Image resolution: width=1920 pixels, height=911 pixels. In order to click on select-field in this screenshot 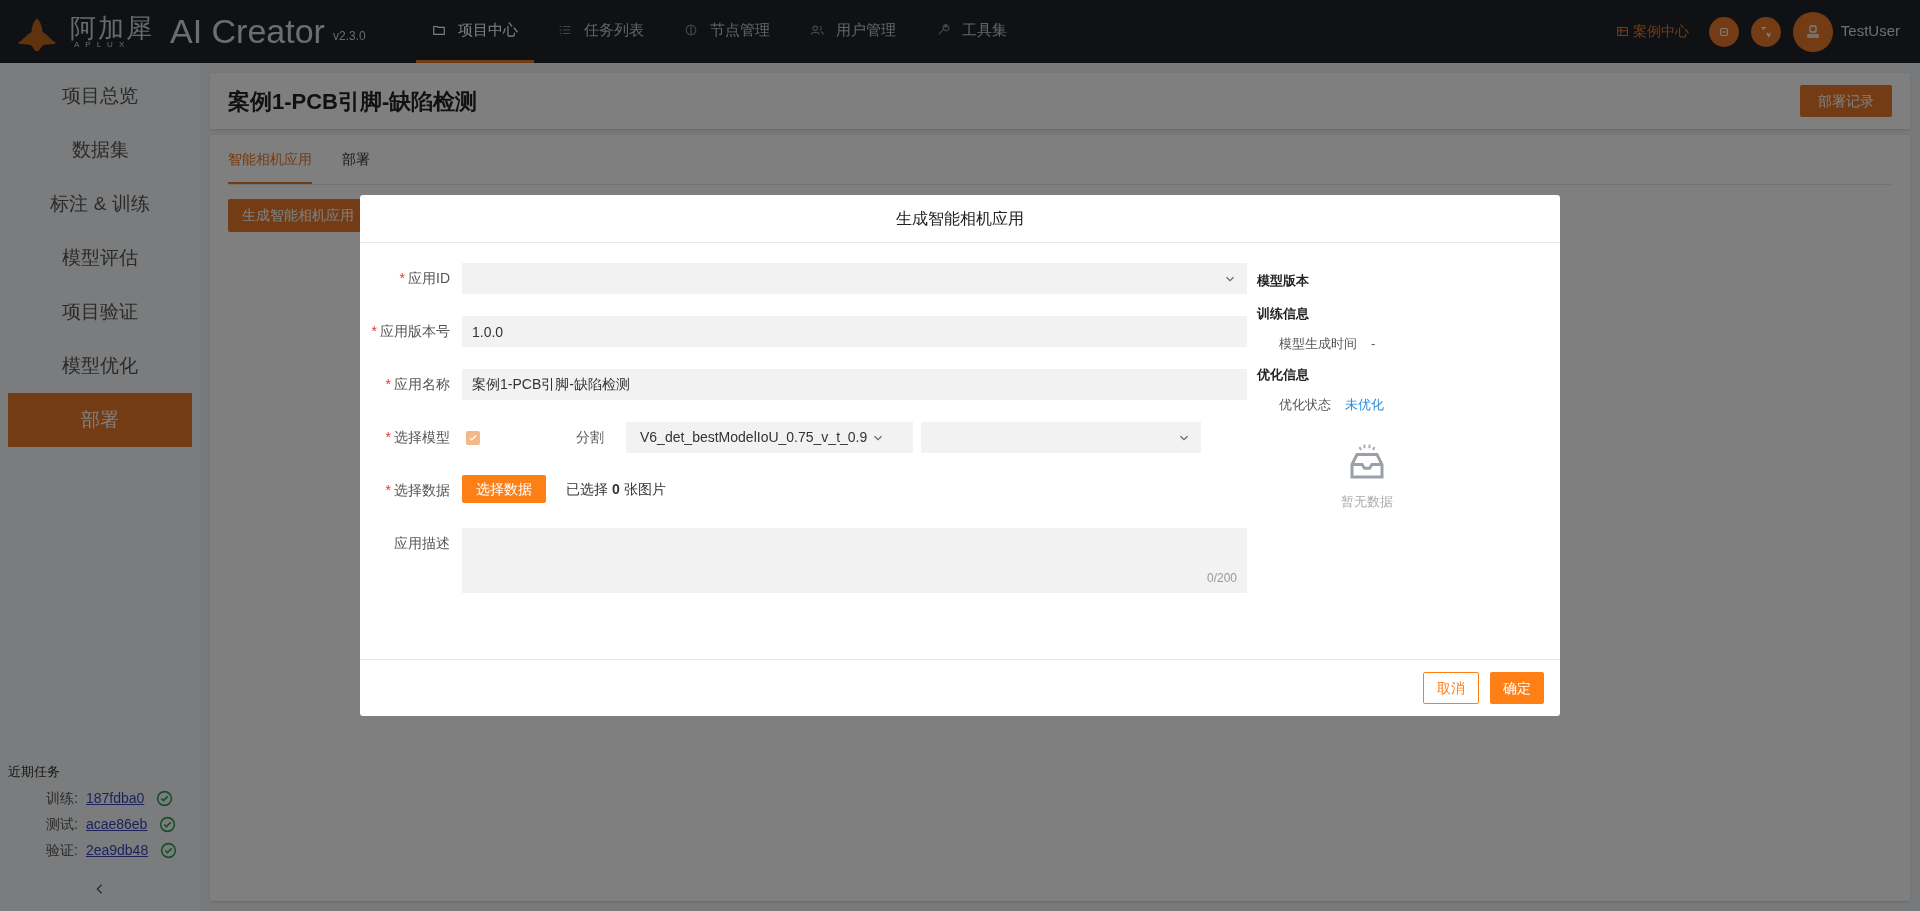, I will do `click(854, 278)`.